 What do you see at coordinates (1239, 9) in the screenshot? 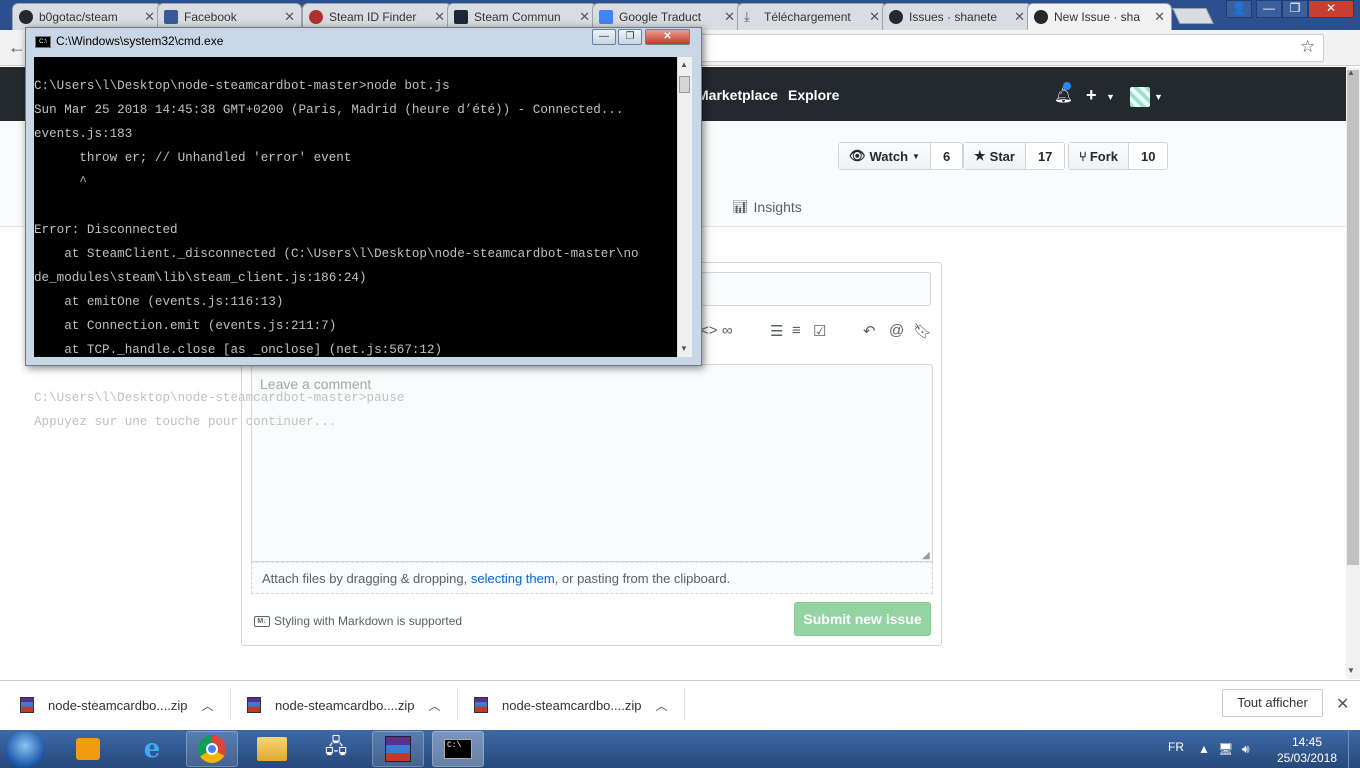
I see `user-profile-button: 👤` at bounding box center [1239, 9].